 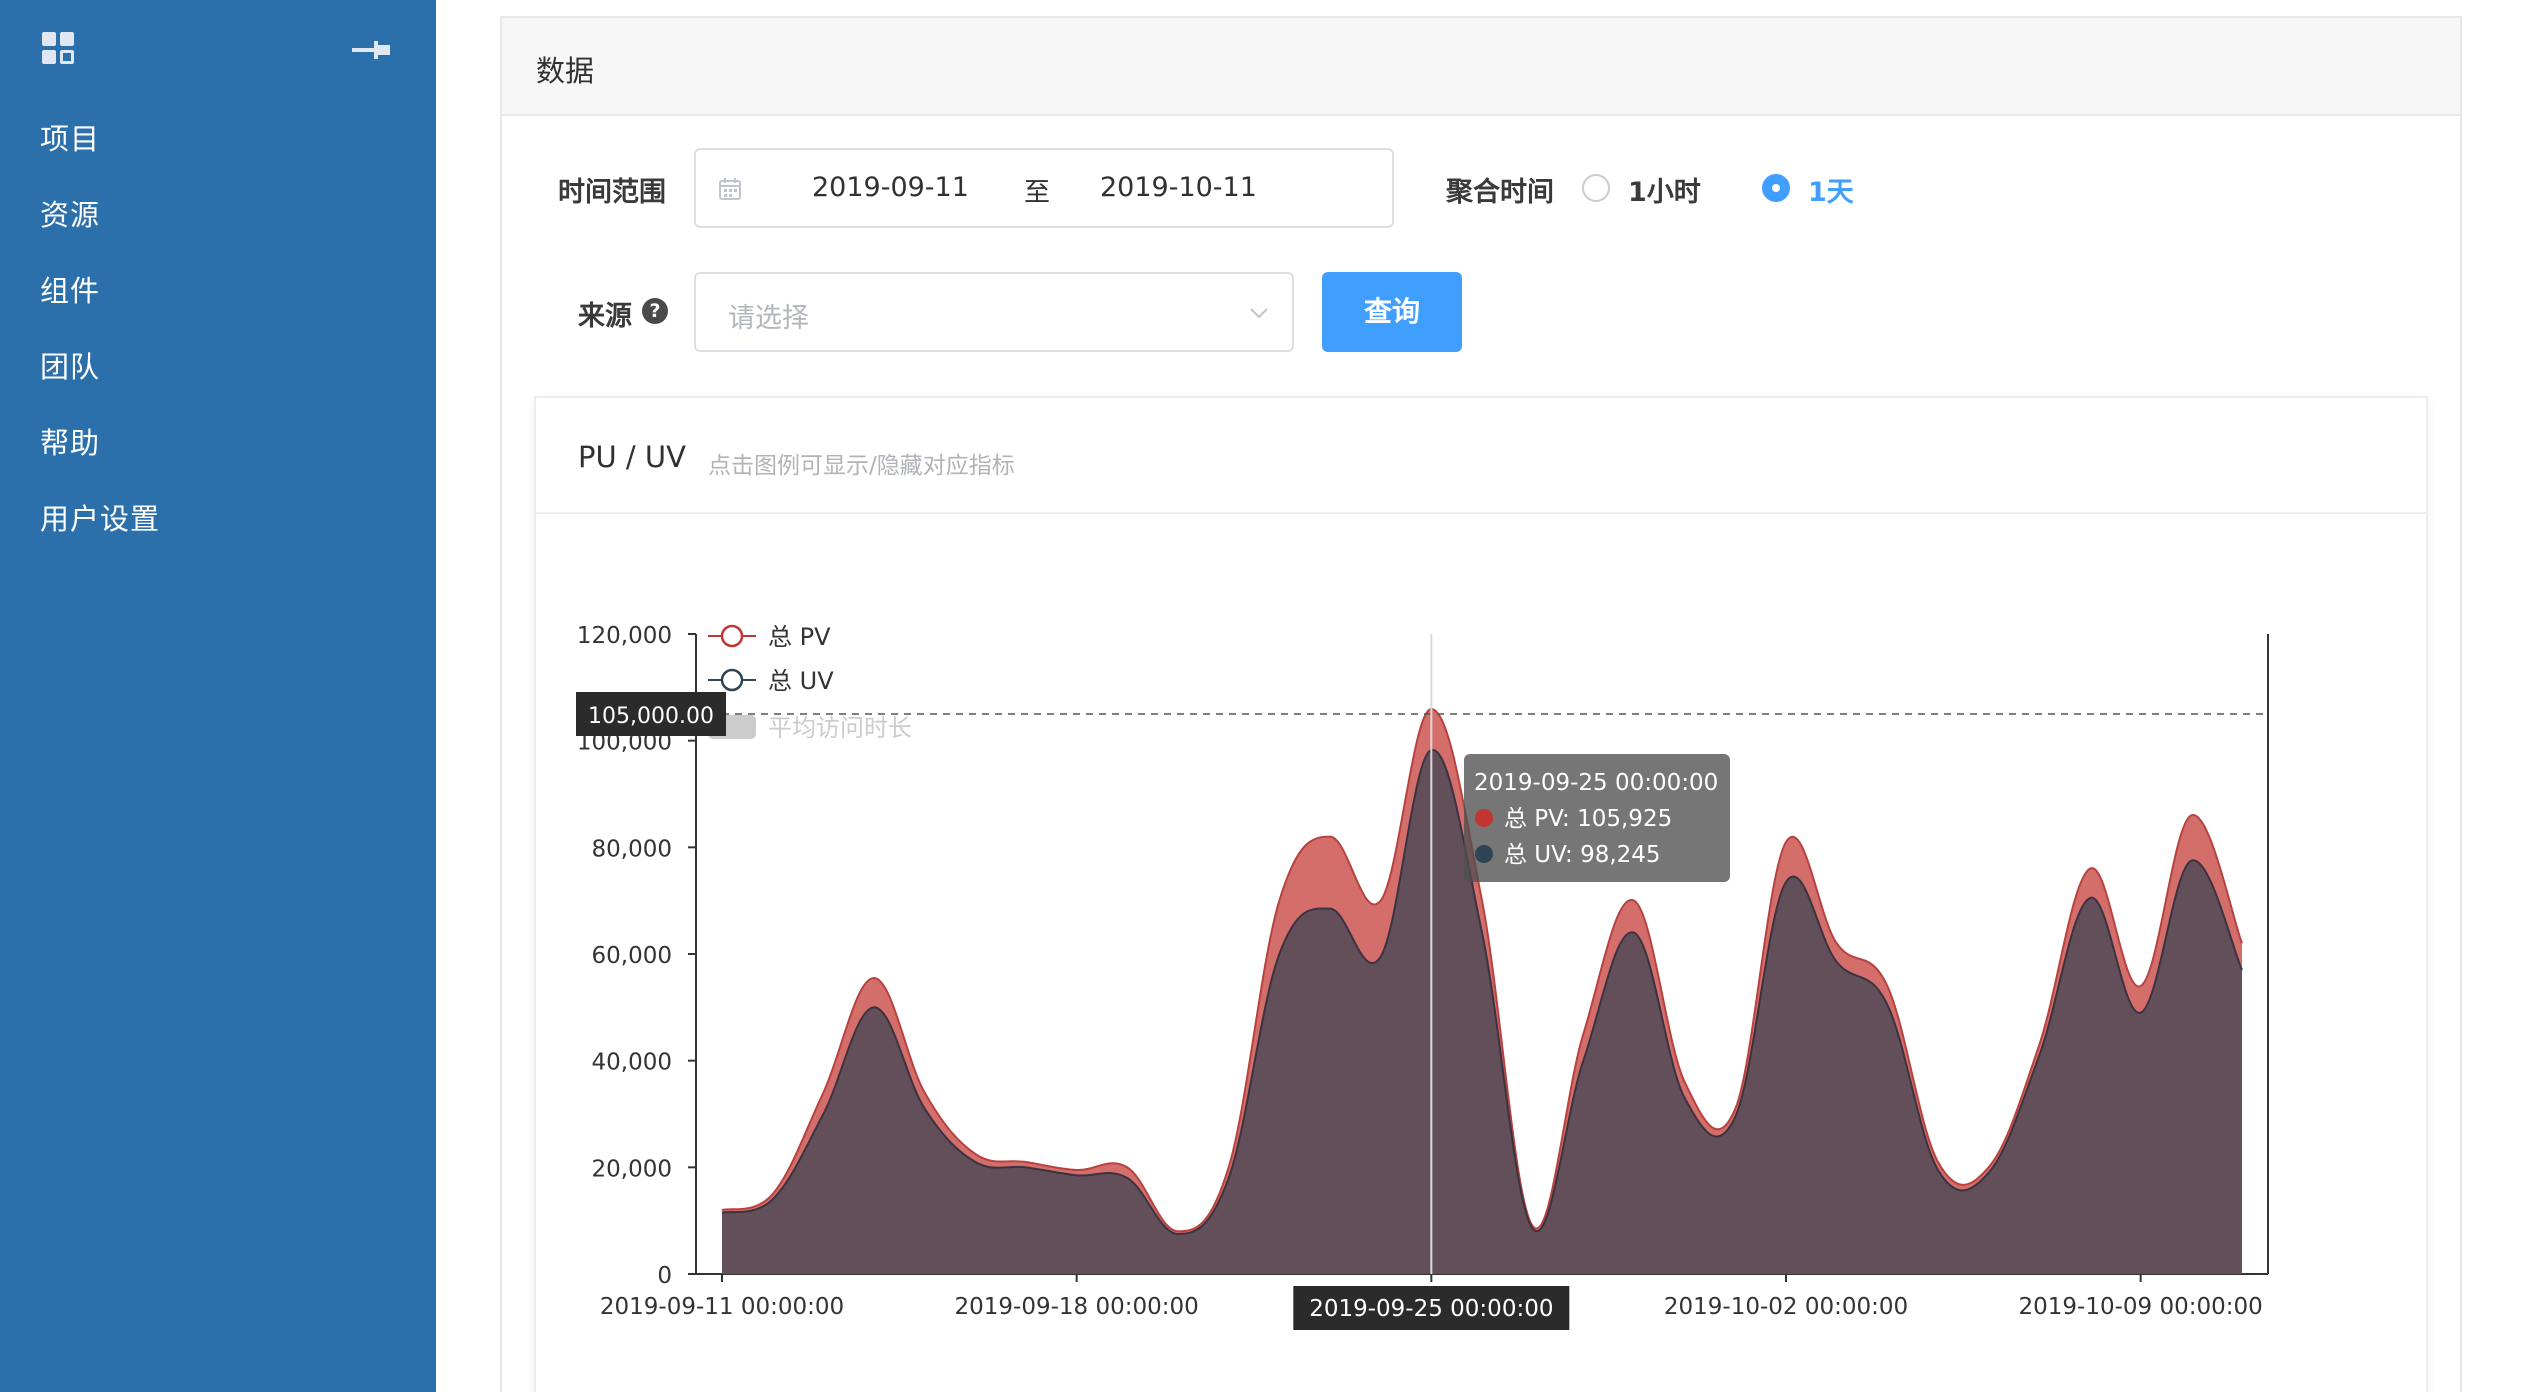 What do you see at coordinates (768, 318) in the screenshot?
I see `source-select-placeholder: 请选择` at bounding box center [768, 318].